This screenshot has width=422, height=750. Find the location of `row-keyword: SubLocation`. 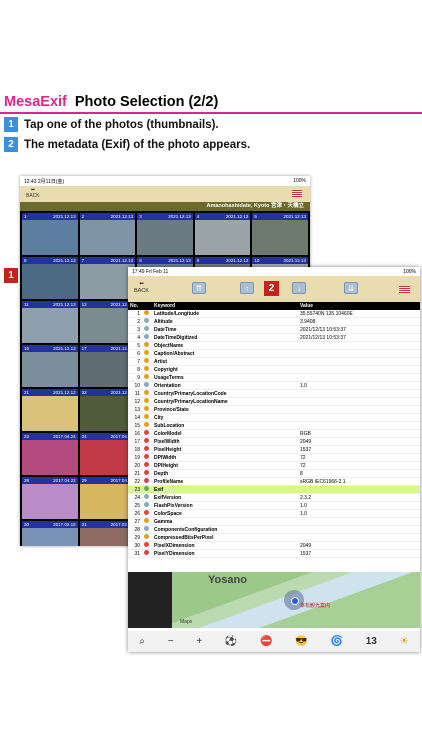

row-keyword: SubLocation is located at coordinates (225, 426).